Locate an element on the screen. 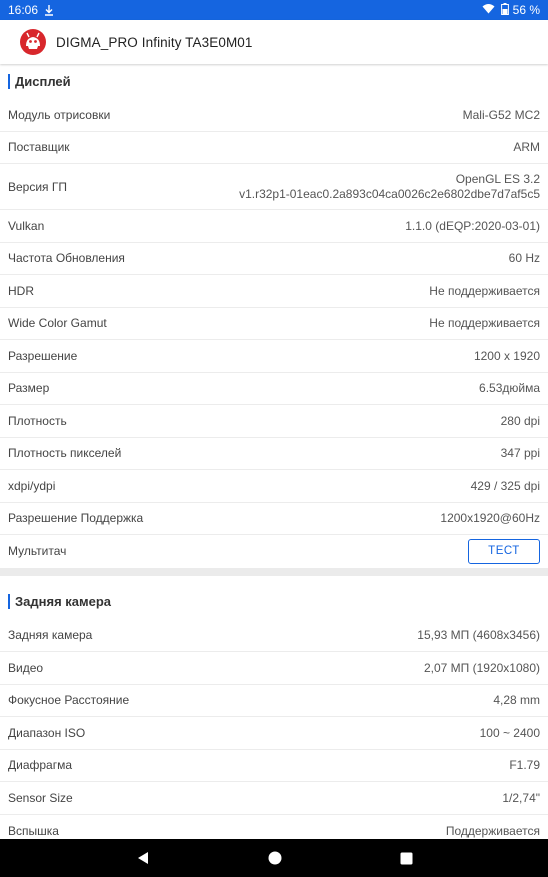  row-value: Mali-G52 MC2 is located at coordinates (501, 114).